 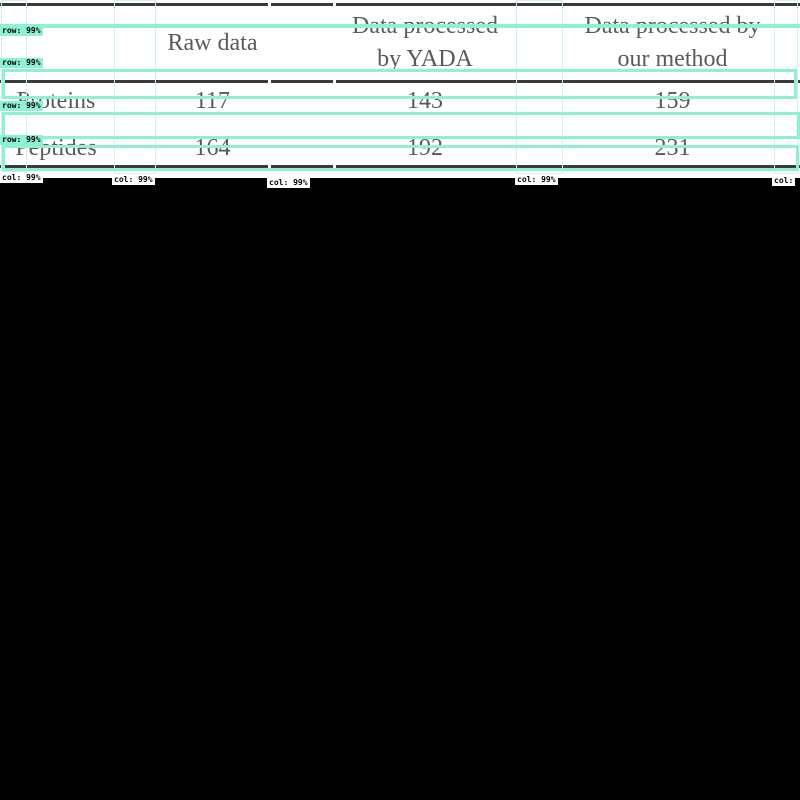 I want to click on col-tag-5: col:, so click(x=784, y=181).